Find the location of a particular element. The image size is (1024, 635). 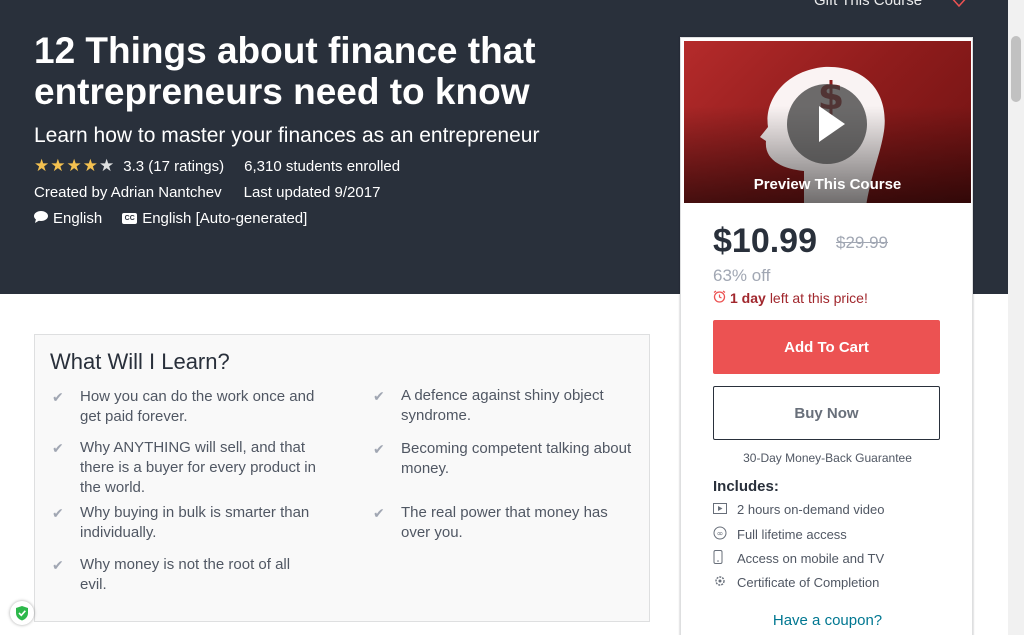

students-enrolled: 6,310 students enrolled is located at coordinates (322, 166).